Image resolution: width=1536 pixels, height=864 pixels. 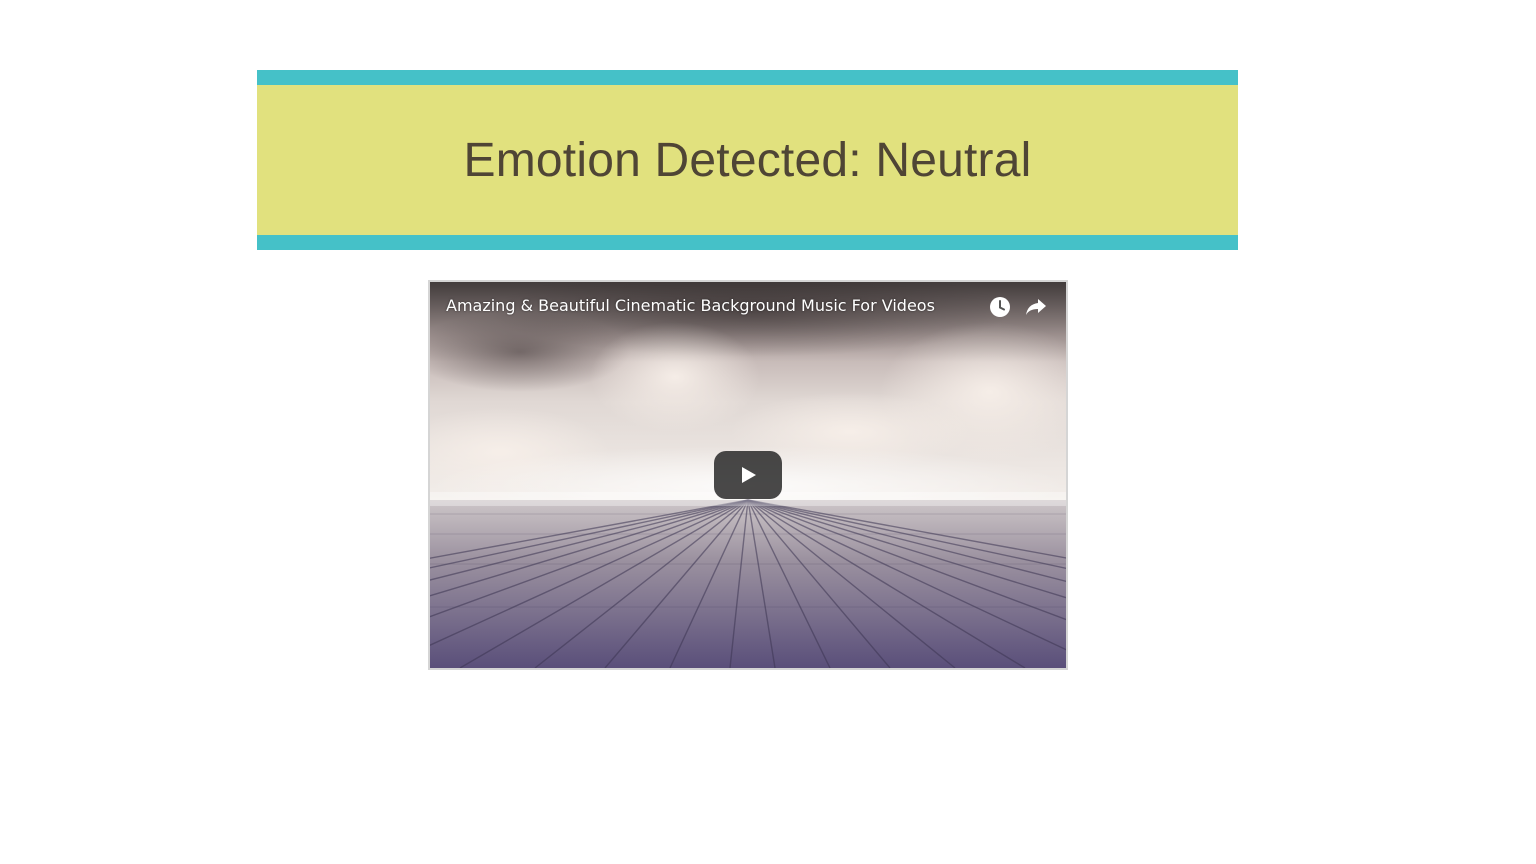 I want to click on clock-icon, so click(x=1000, y=307).